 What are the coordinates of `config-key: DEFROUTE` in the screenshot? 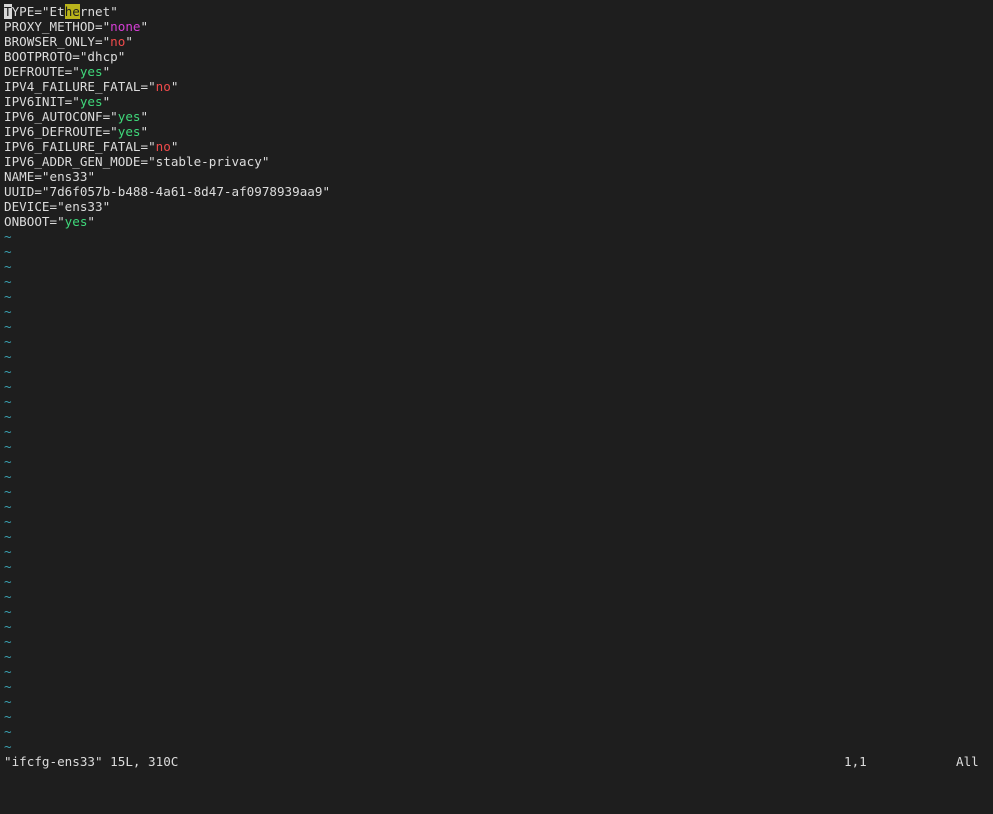 It's located at (34, 71).